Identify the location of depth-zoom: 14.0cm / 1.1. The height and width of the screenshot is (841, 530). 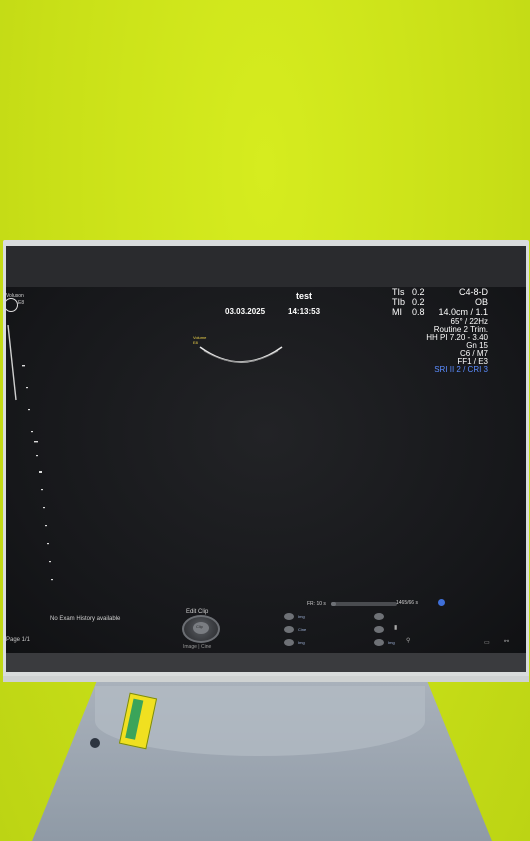
(463, 312).